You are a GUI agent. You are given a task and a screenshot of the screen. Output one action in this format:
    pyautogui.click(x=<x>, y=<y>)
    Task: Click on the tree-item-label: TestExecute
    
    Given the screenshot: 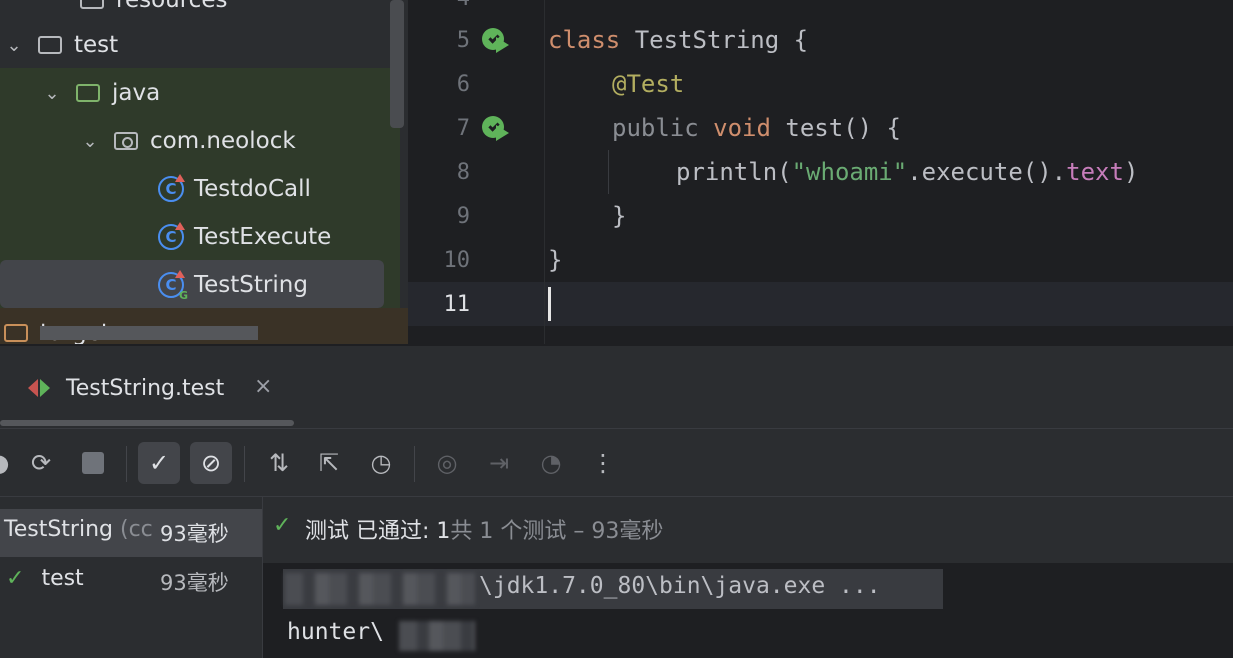 What is the action you would take?
    pyautogui.click(x=263, y=237)
    